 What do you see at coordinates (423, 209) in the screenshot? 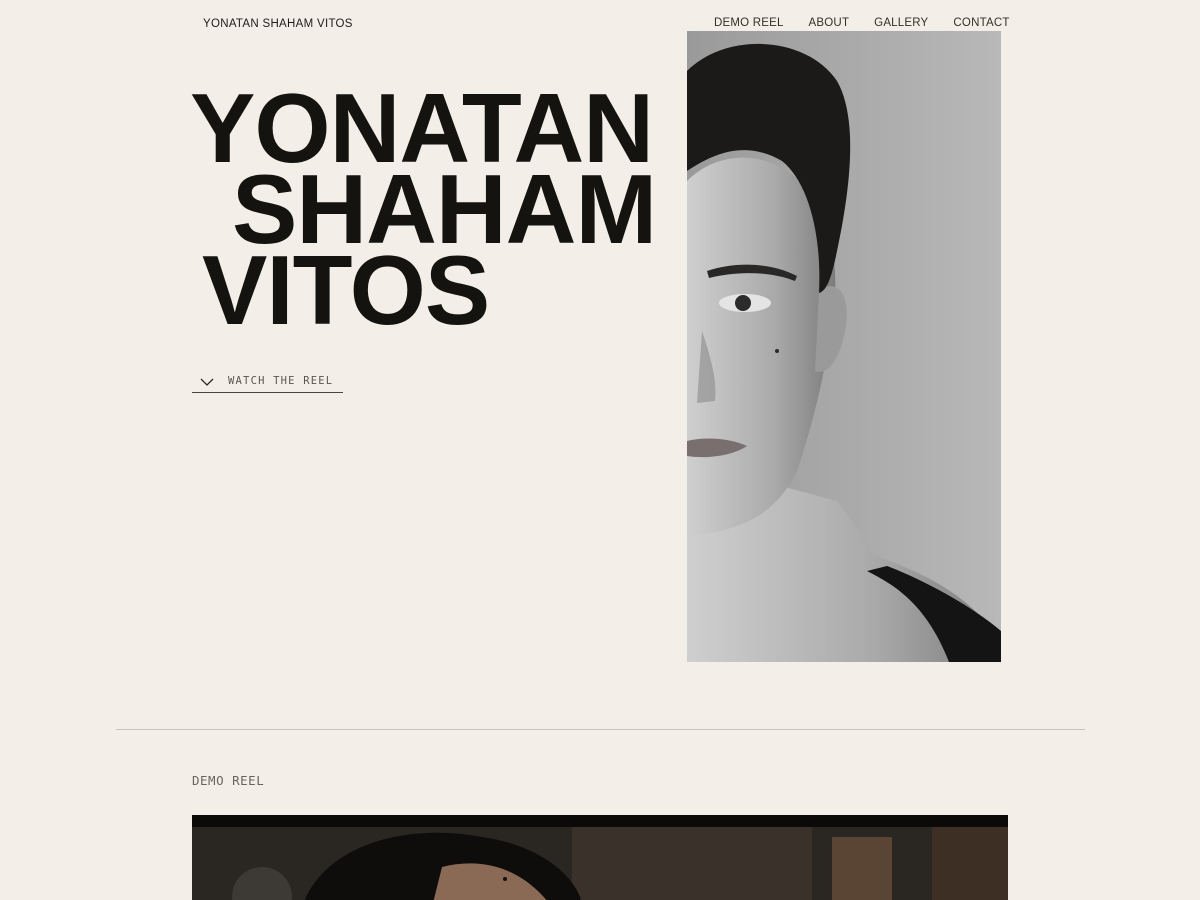
I see `hero-title: YONATAN SHAHAM VITOS` at bounding box center [423, 209].